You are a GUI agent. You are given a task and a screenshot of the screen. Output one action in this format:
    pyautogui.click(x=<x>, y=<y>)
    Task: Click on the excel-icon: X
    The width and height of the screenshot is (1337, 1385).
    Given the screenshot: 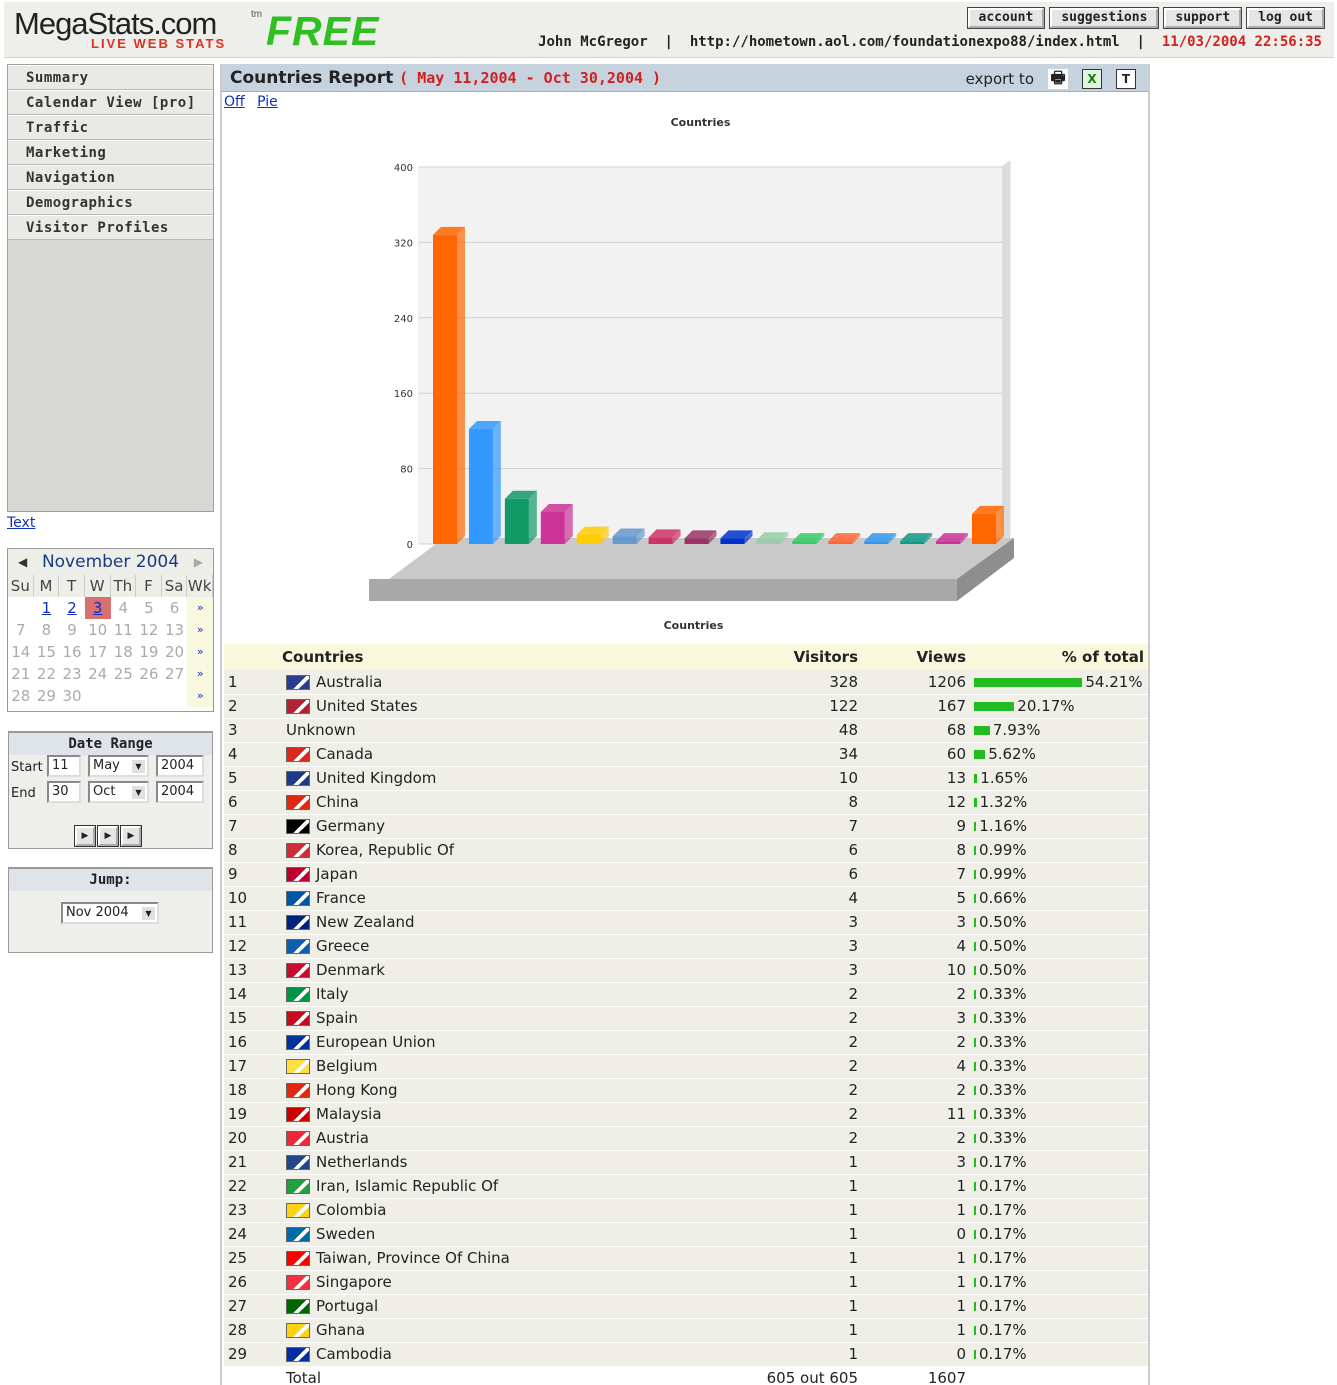 What is the action you would take?
    pyautogui.click(x=1092, y=79)
    